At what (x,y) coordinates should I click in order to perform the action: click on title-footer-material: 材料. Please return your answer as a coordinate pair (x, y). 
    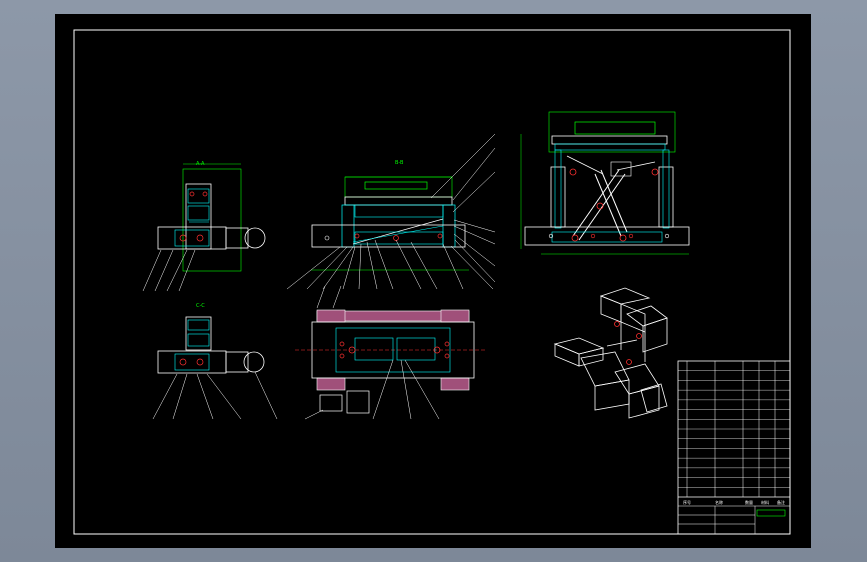
    Looking at the image, I should click on (765, 502).